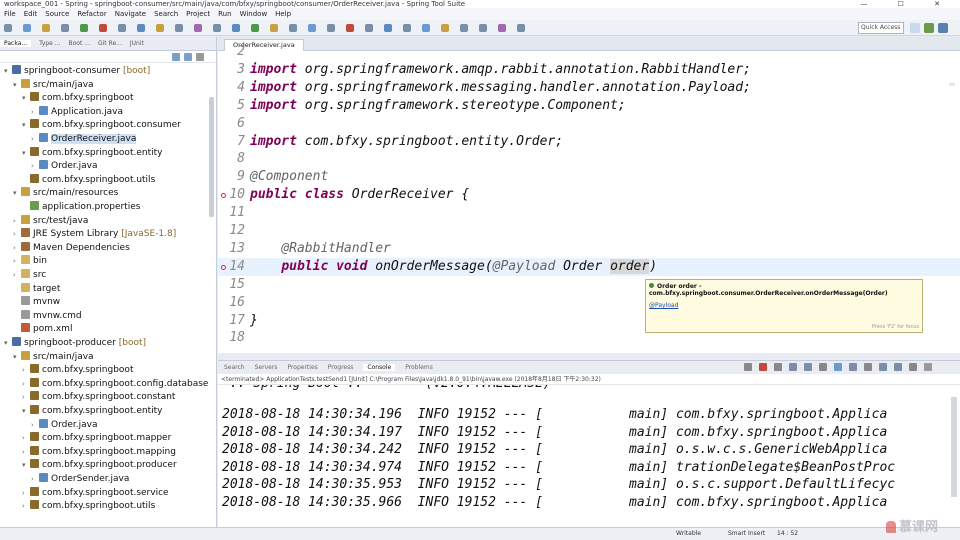  Describe the element at coordinates (88, 466) in the screenshot. I see `tree-item: ▾ com.bfxy.springboot.producer` at that location.